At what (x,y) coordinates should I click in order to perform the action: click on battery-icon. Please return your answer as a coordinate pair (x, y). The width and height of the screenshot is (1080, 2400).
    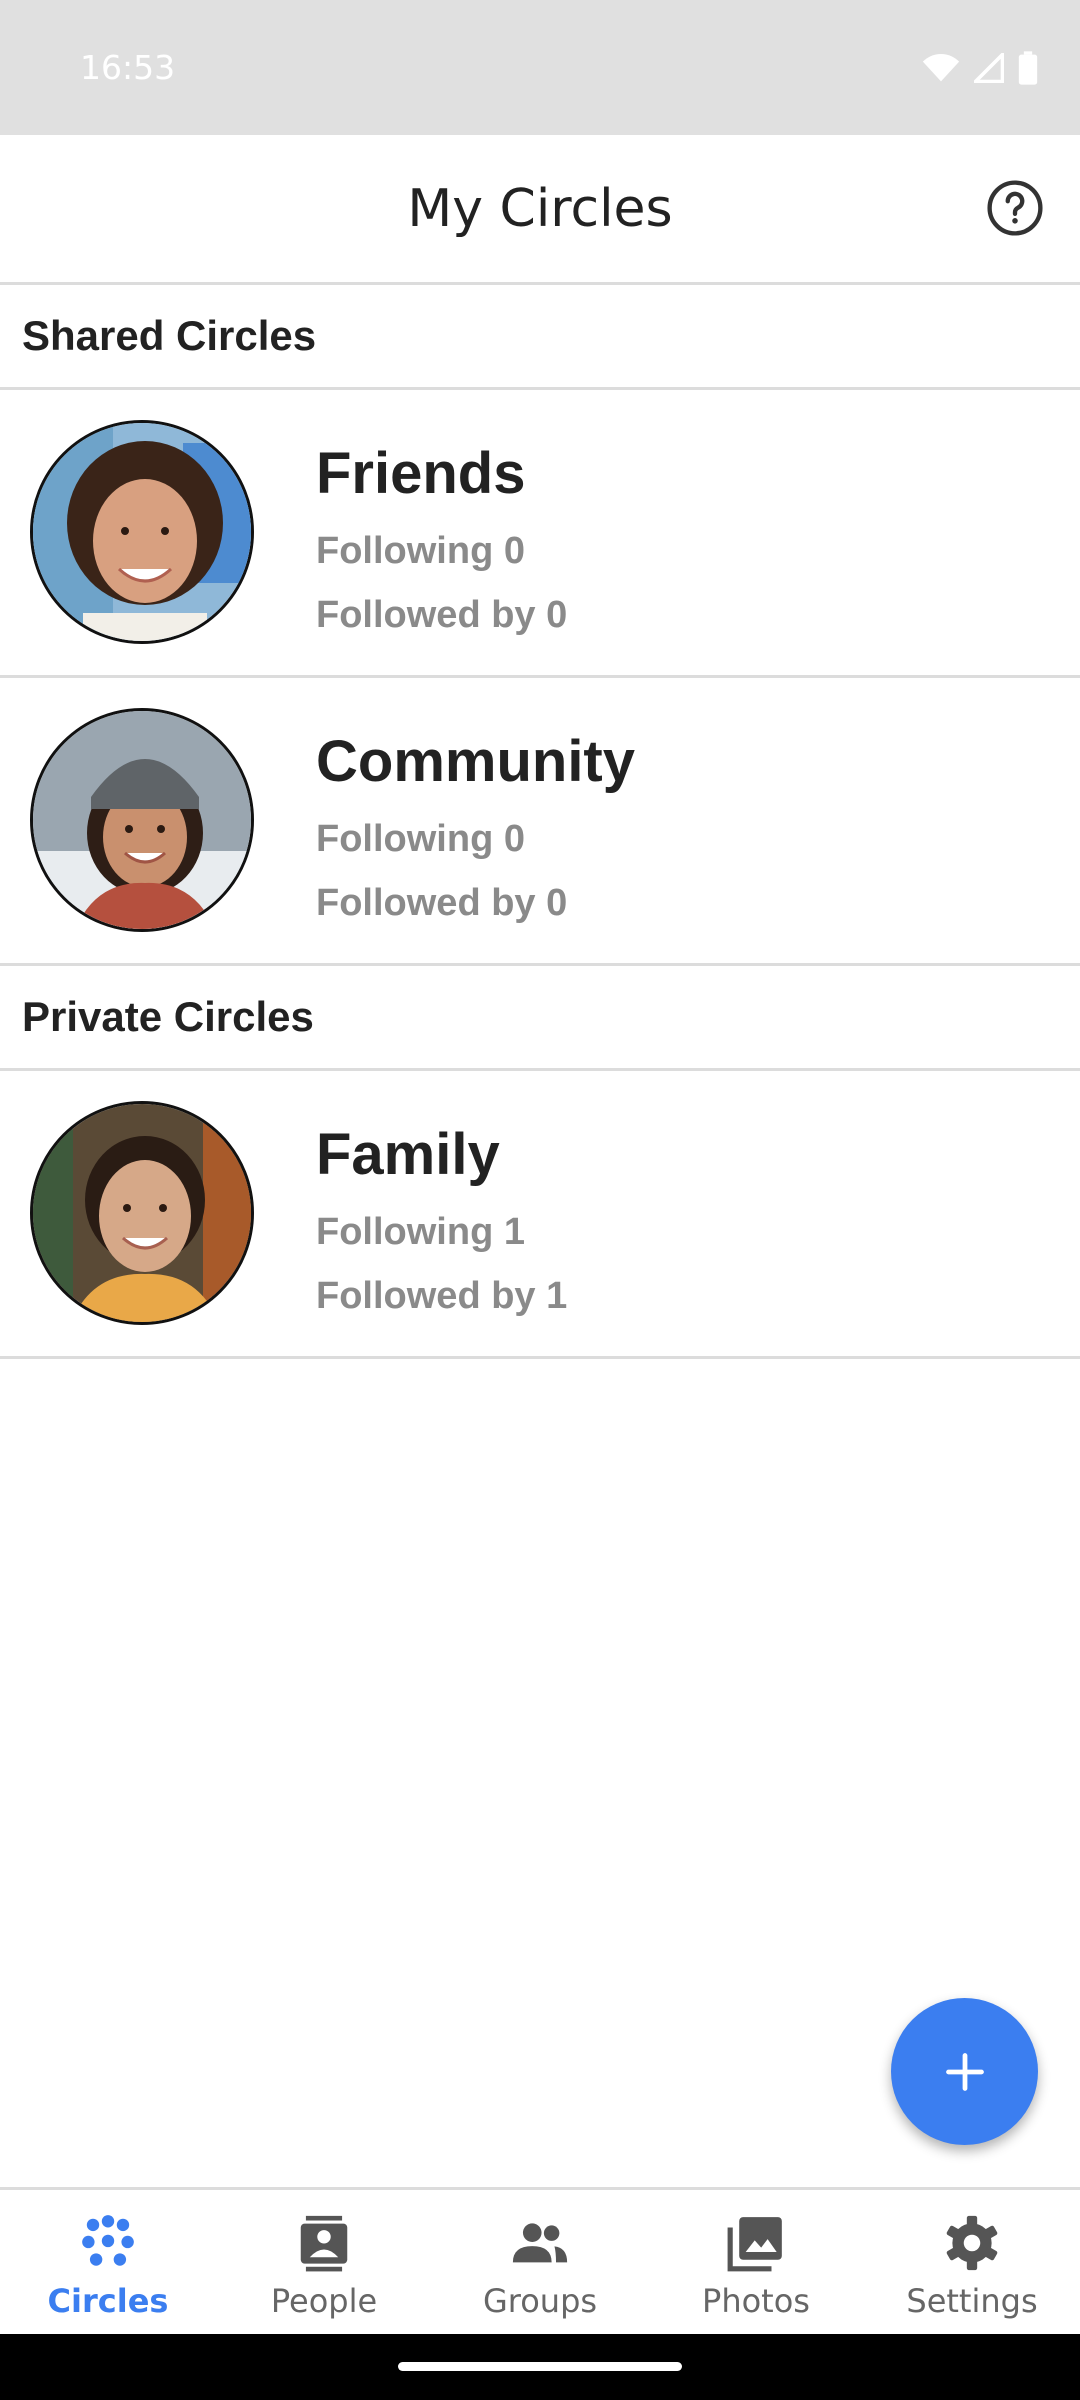
    Looking at the image, I should click on (1028, 67).